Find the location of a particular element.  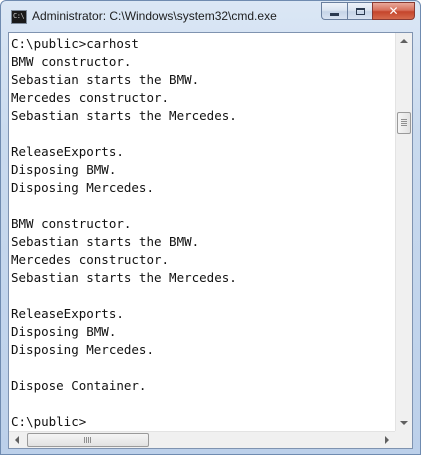

scroll-left-icon is located at coordinates (17, 440).